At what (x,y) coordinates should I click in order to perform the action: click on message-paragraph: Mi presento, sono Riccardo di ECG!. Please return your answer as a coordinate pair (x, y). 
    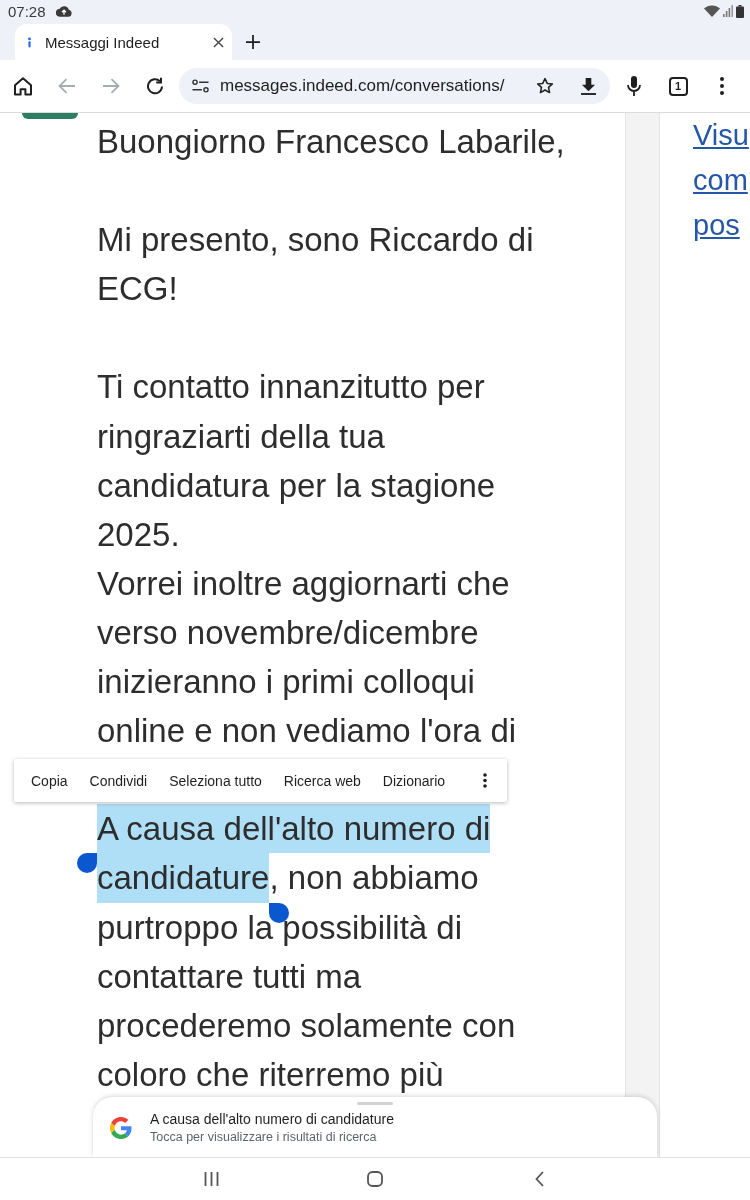
    Looking at the image, I should click on (315, 265).